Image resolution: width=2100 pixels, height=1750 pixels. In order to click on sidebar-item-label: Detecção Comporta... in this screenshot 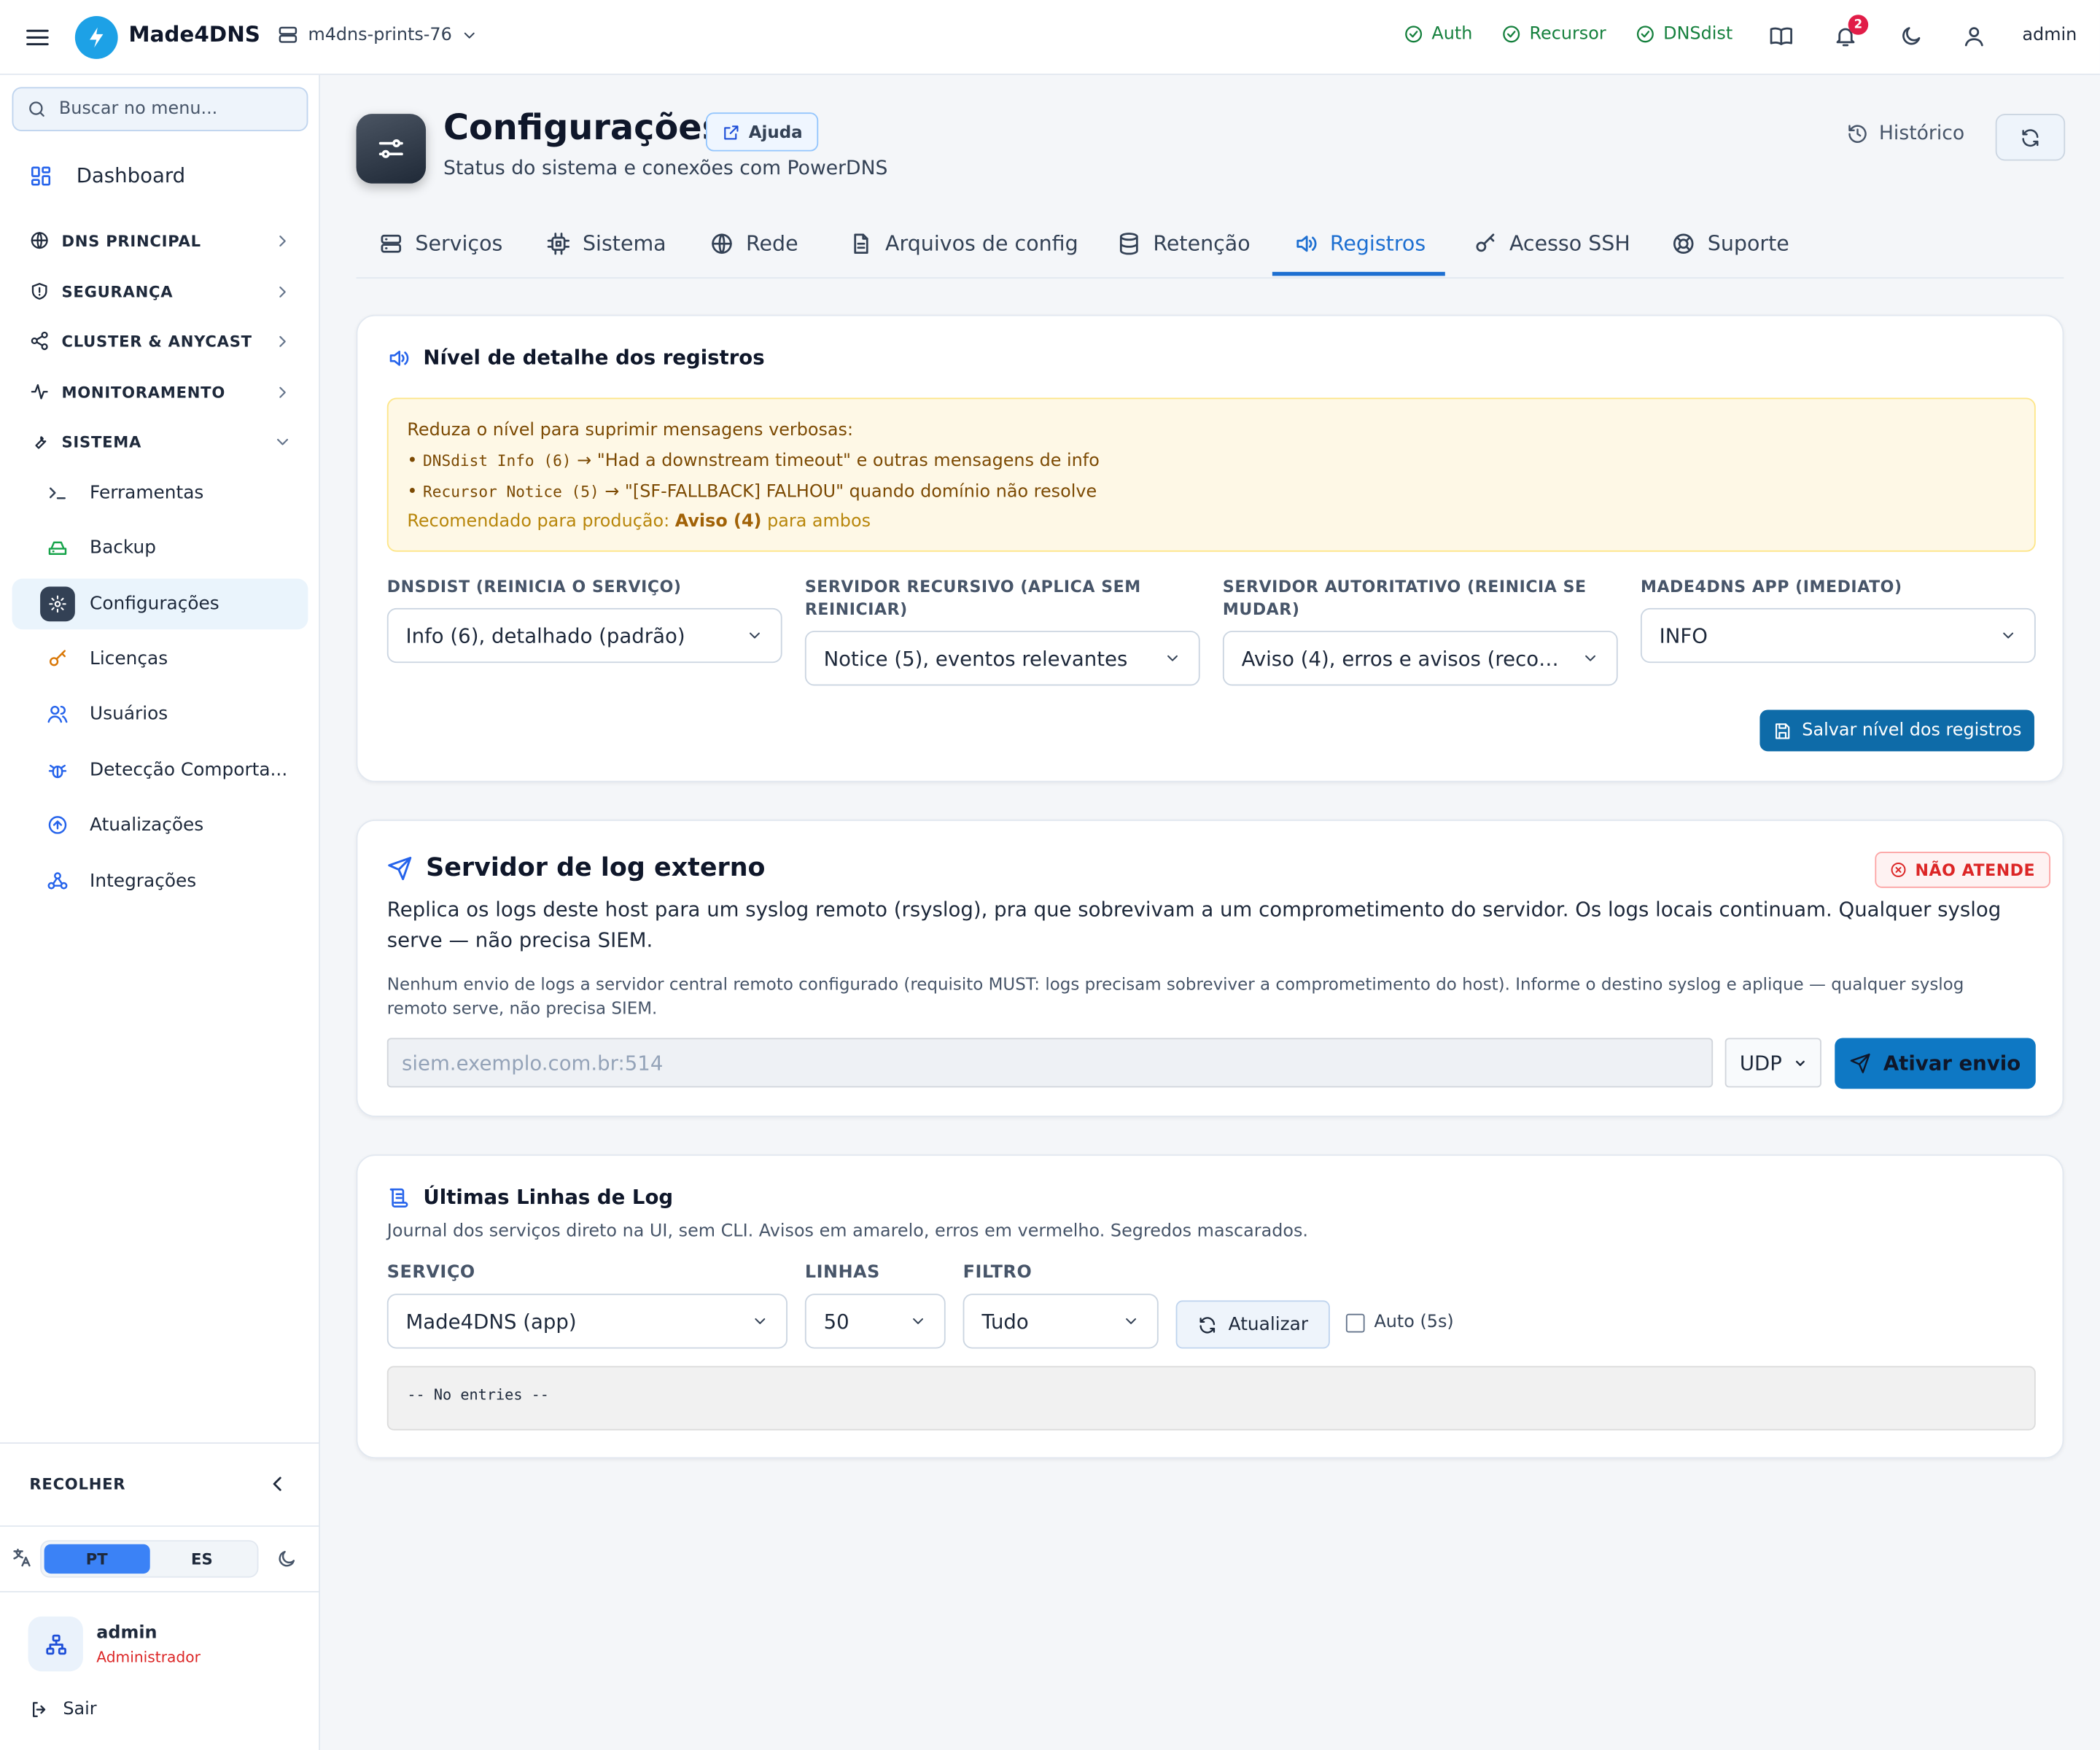, I will do `click(189, 770)`.